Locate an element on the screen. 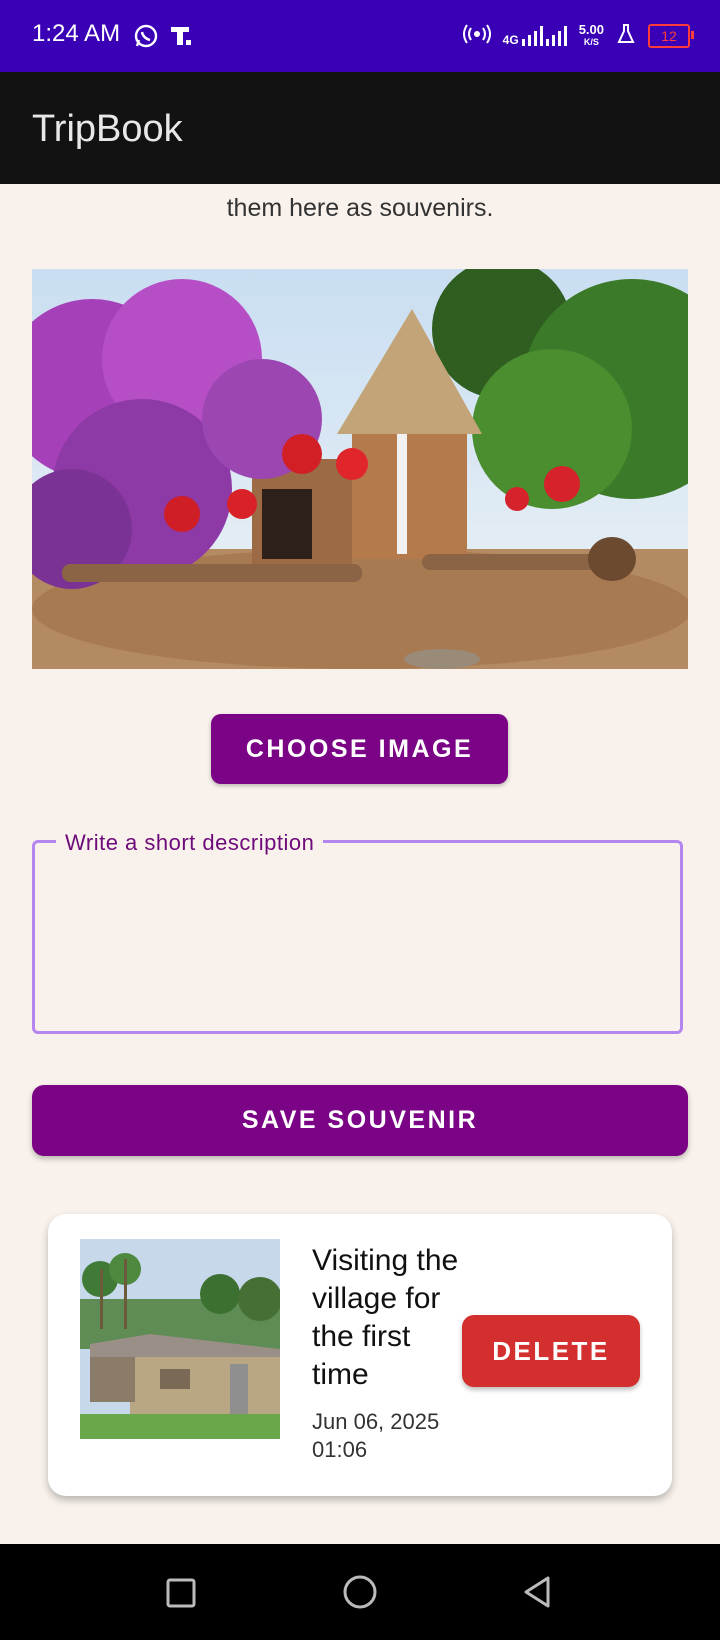  souvenir-title: Visiting the village for the first time is located at coordinates (385, 1317).